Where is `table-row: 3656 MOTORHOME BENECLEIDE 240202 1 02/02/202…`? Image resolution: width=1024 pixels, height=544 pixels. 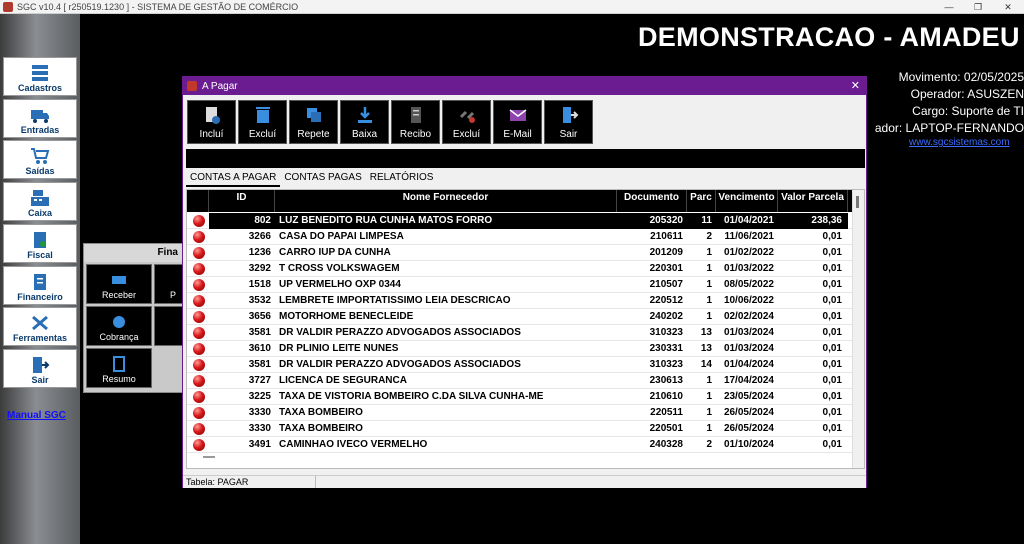 table-row: 3656 MOTORHOME BENECLEIDE 240202 1 02/02/202… is located at coordinates (520, 317).